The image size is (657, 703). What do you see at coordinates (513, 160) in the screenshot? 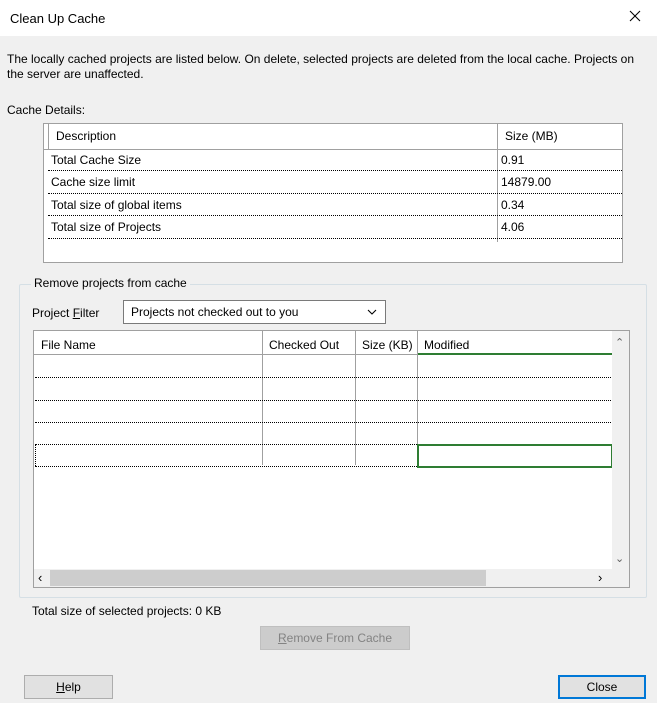
I see `row-size: 0.91` at bounding box center [513, 160].